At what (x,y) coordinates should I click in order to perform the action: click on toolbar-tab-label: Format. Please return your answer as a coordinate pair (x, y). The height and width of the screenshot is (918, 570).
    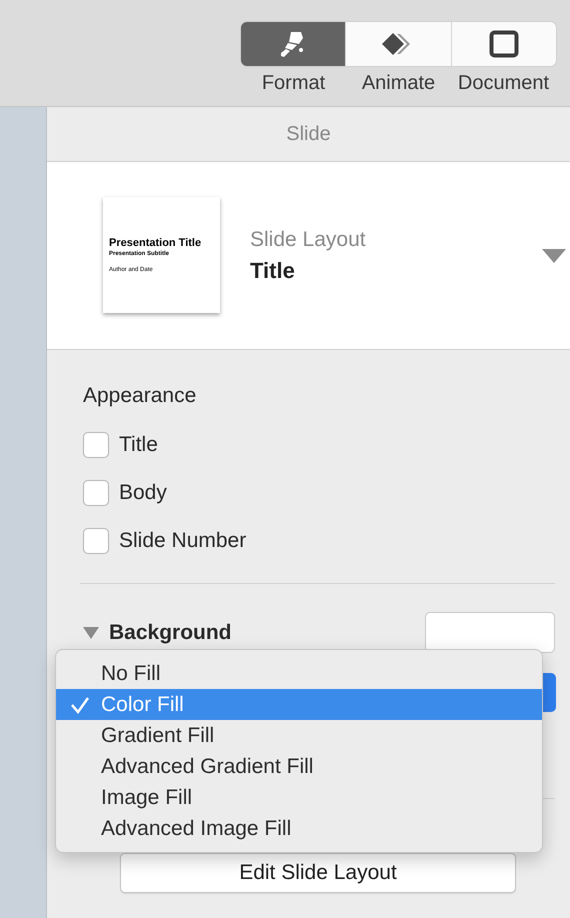
    Looking at the image, I should click on (293, 80).